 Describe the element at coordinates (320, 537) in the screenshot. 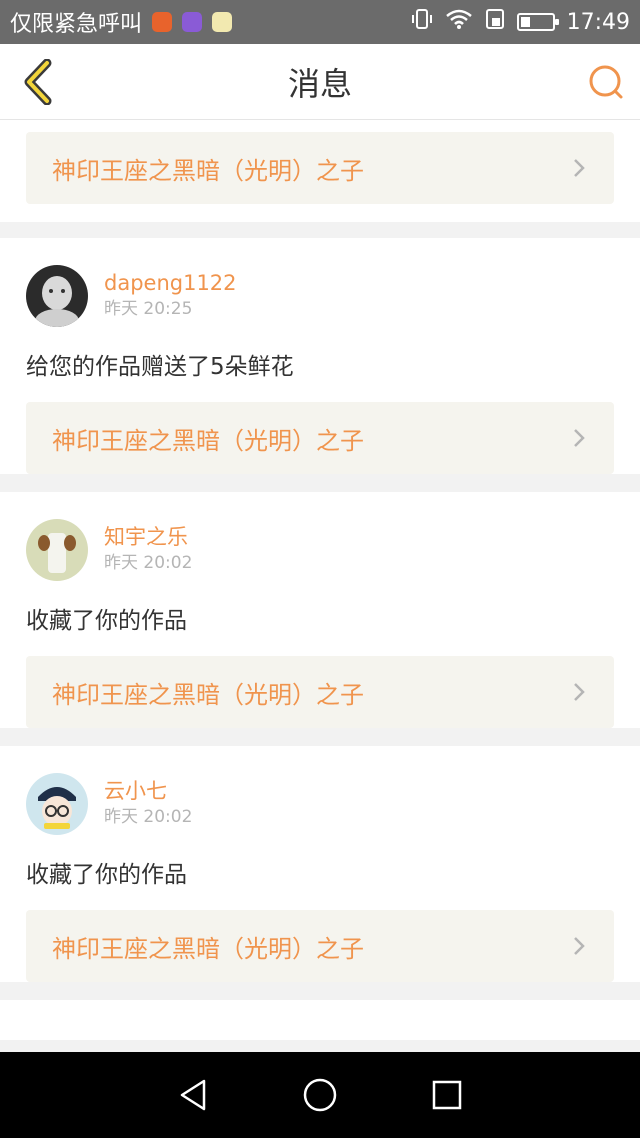

I see `user-row: 知宇之乐 昨天 20:02` at that location.